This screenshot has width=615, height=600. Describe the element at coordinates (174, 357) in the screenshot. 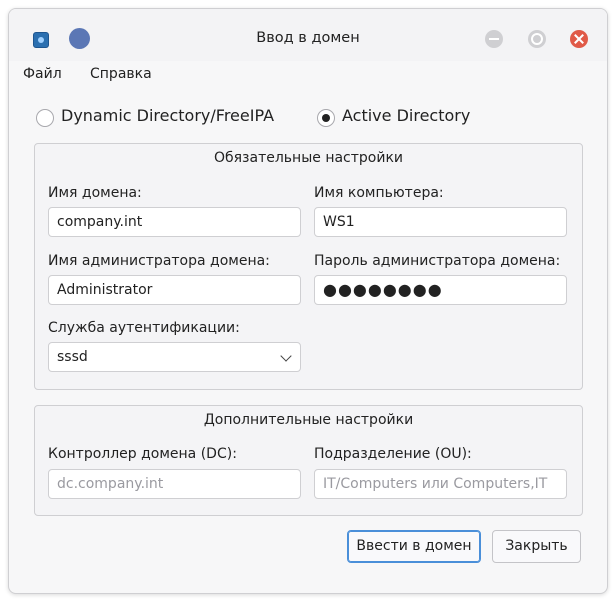

I see `auth-service-select: sssd` at that location.